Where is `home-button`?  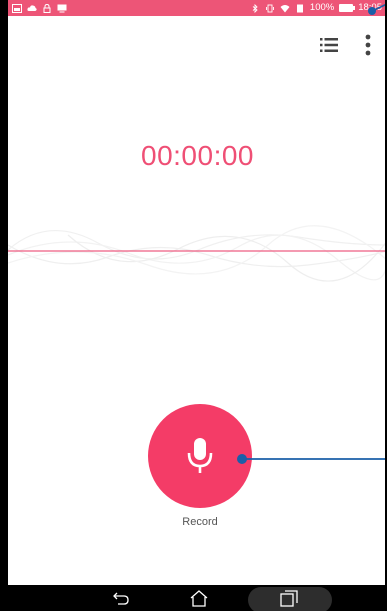 home-button is located at coordinates (199, 598).